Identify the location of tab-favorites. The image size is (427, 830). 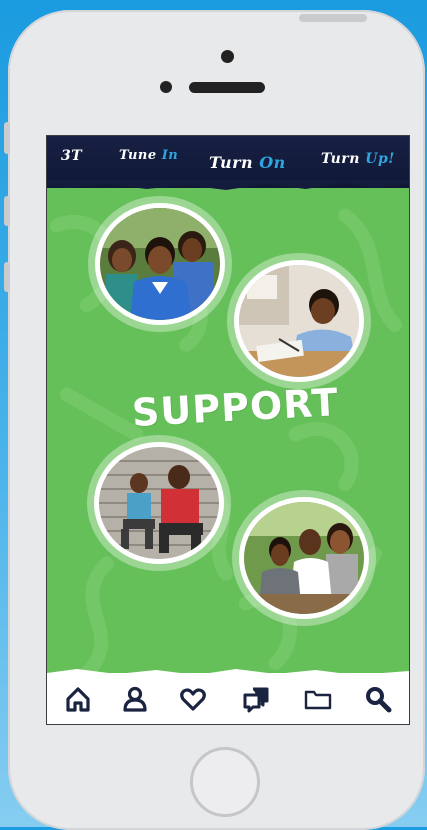
(193, 699).